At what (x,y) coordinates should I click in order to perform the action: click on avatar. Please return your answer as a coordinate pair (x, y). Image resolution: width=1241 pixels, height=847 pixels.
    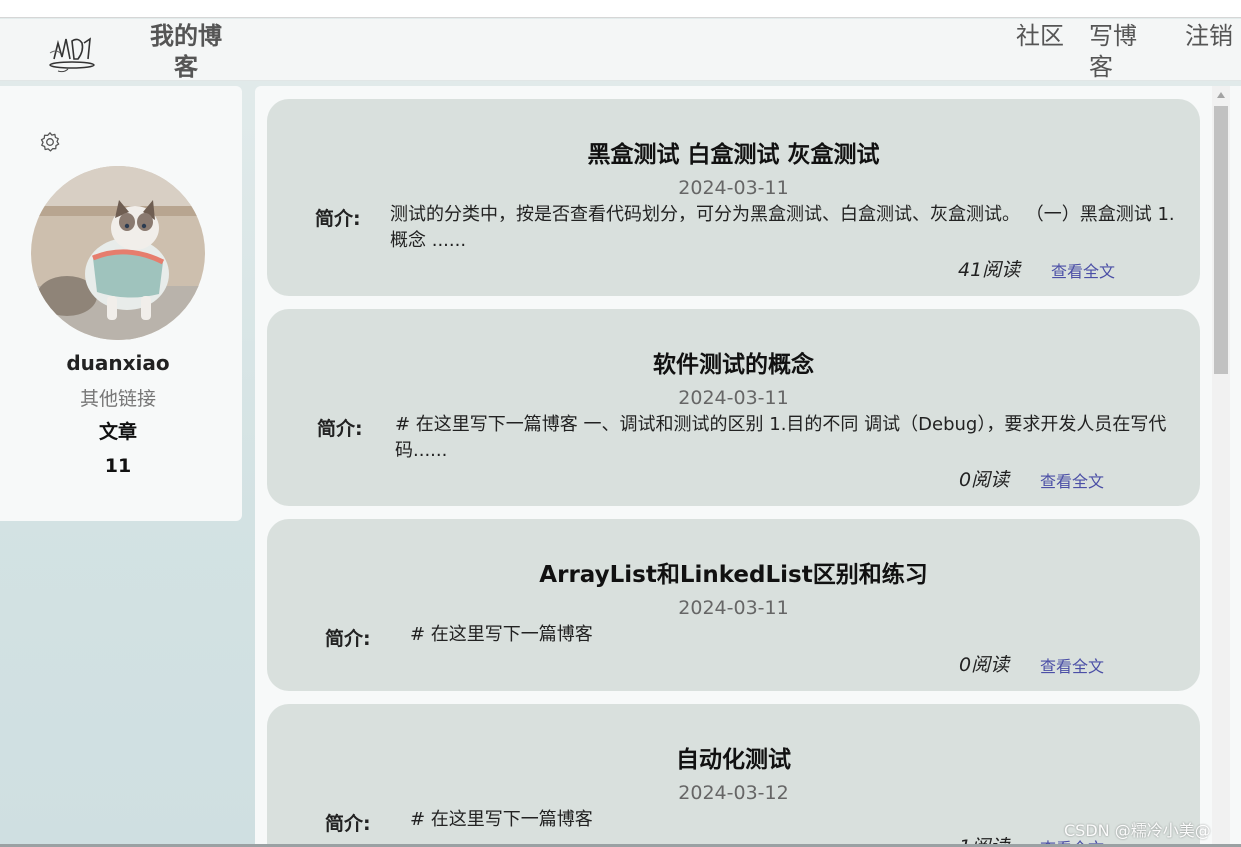
    Looking at the image, I should click on (118, 253).